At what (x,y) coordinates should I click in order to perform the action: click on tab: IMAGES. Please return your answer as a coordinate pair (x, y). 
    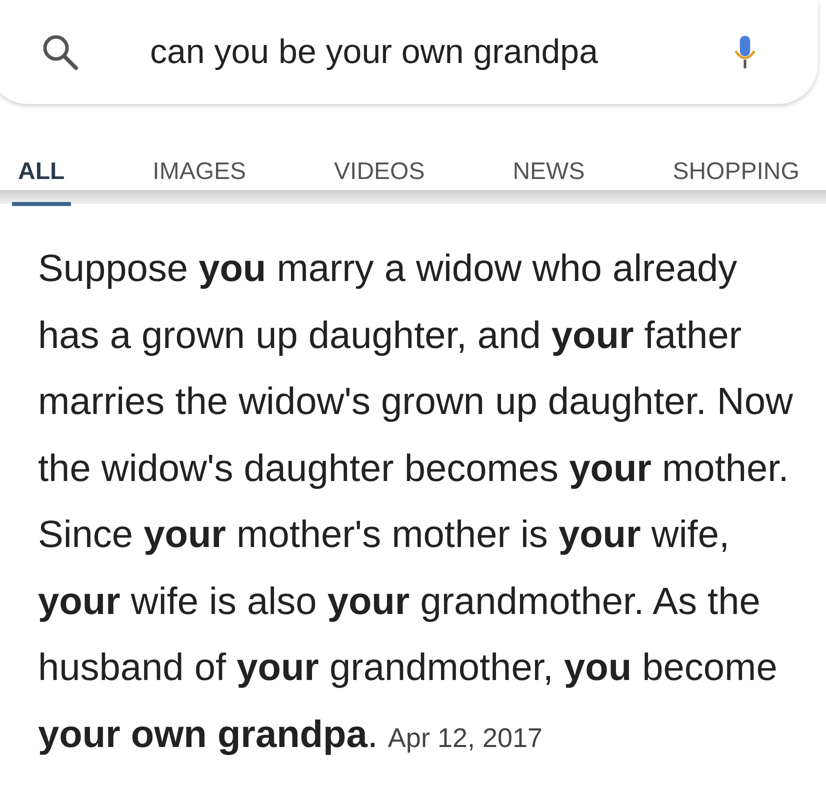
    Looking at the image, I should click on (199, 176).